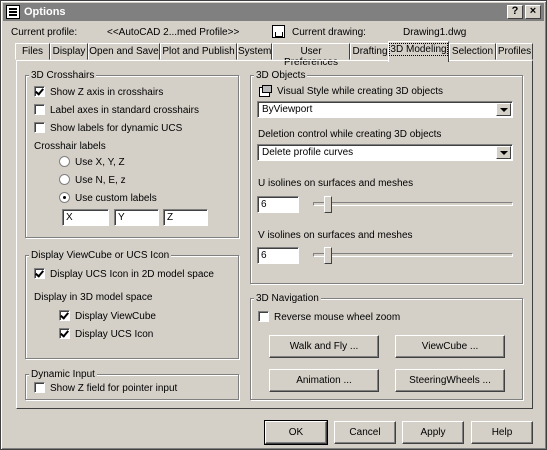  I want to click on display-viewcube-label: Display ViewCube, so click(115, 316).